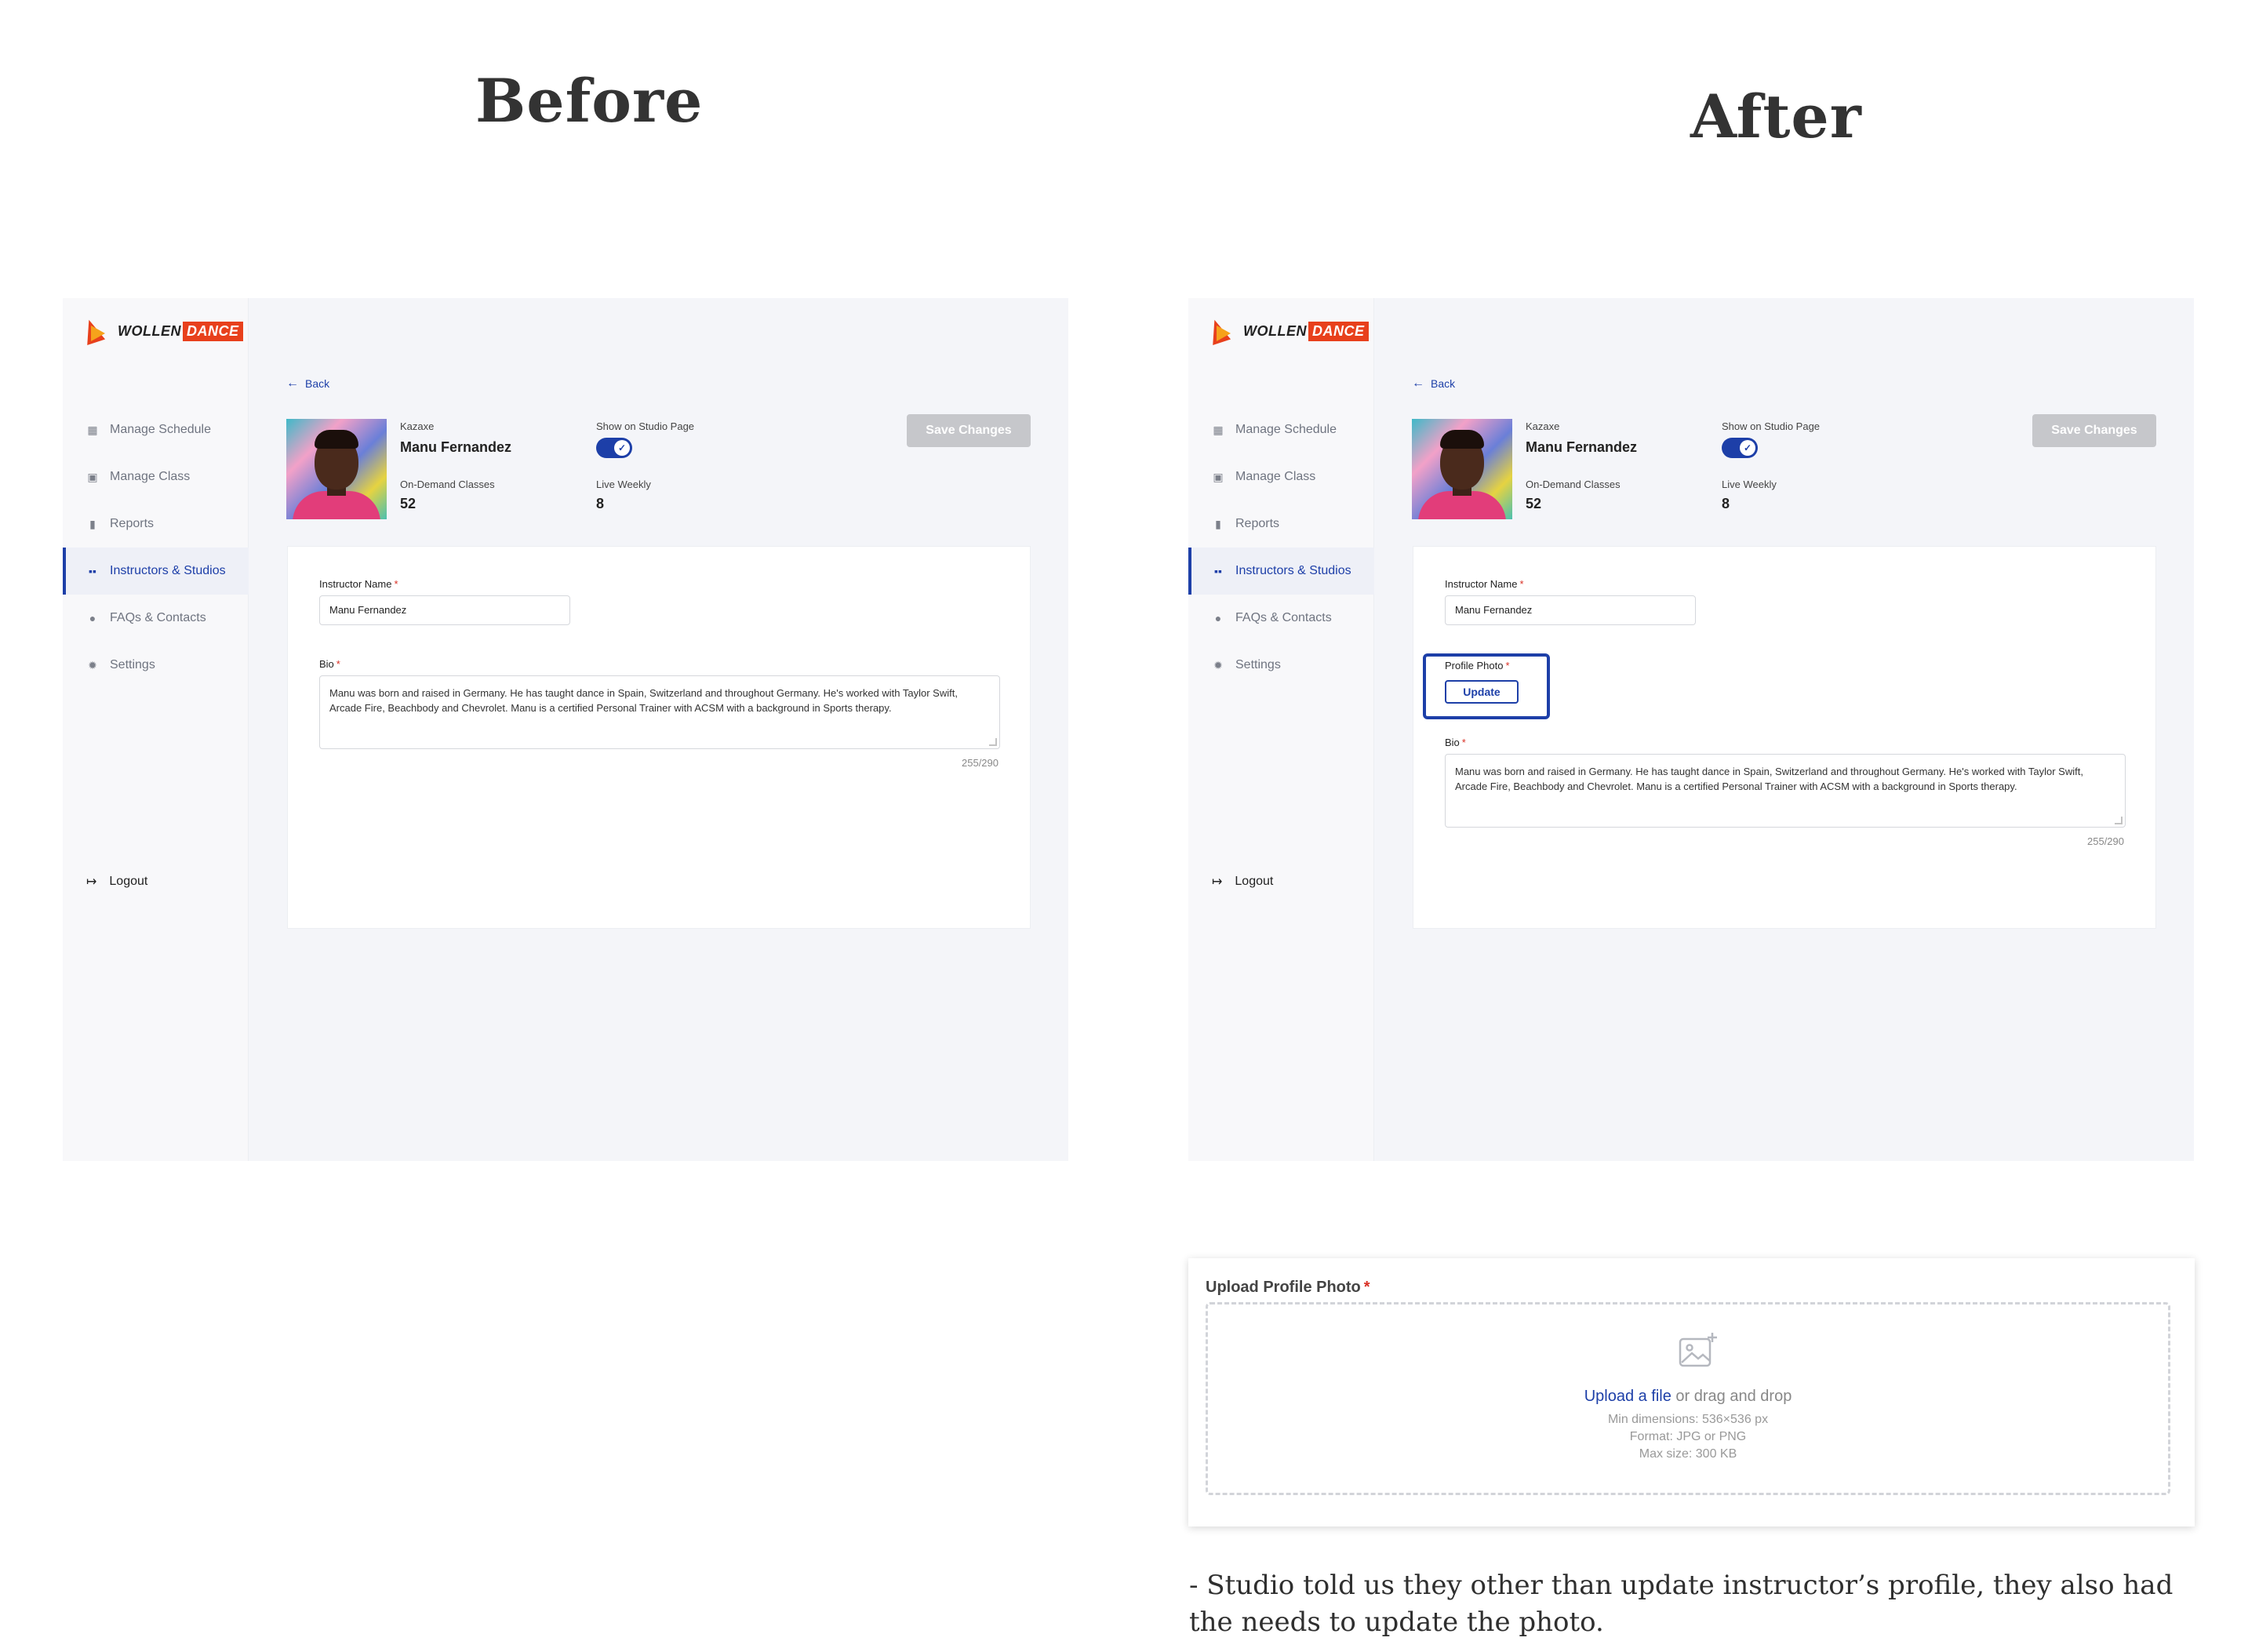 The width and height of the screenshot is (2259, 1652). Describe the element at coordinates (1688, 1420) in the screenshot. I see `upload-min-dimensions: Min dimensions: 536×536 px` at that location.